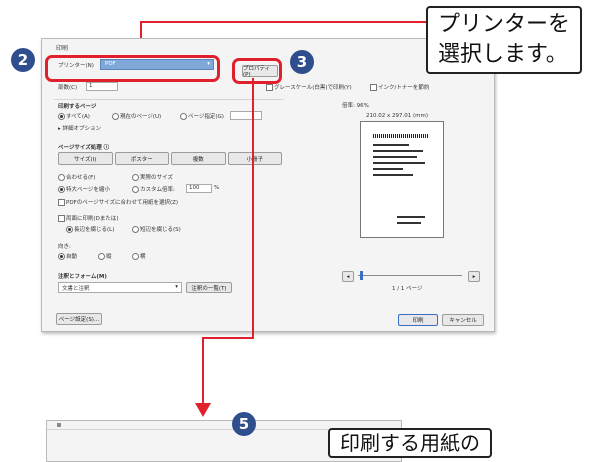 The image size is (603, 462). What do you see at coordinates (91, 86) in the screenshot?
I see `copies-value: 1` at bounding box center [91, 86].